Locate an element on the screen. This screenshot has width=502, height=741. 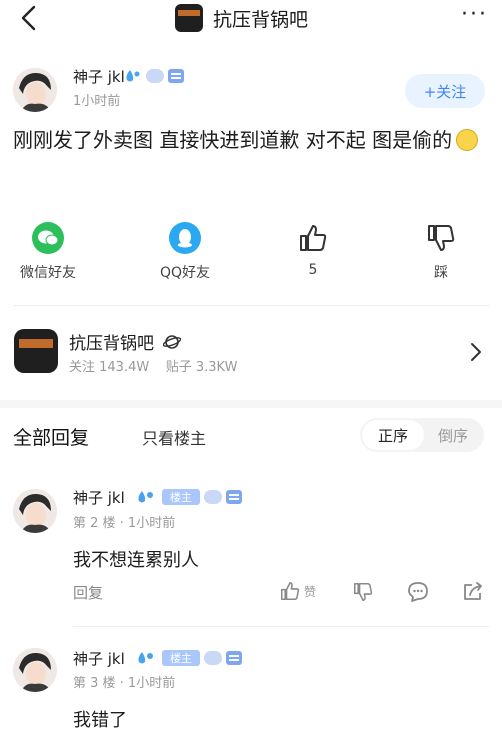
more-menu-icon: ··· is located at coordinates (474, 14).